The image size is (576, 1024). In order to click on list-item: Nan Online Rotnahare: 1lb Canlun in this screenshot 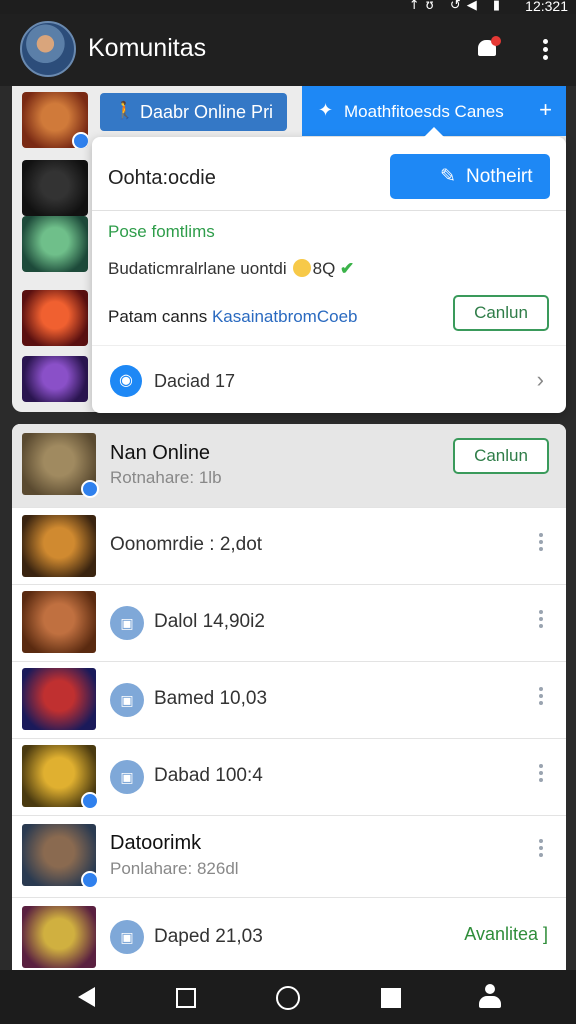, I will do `click(289, 466)`.